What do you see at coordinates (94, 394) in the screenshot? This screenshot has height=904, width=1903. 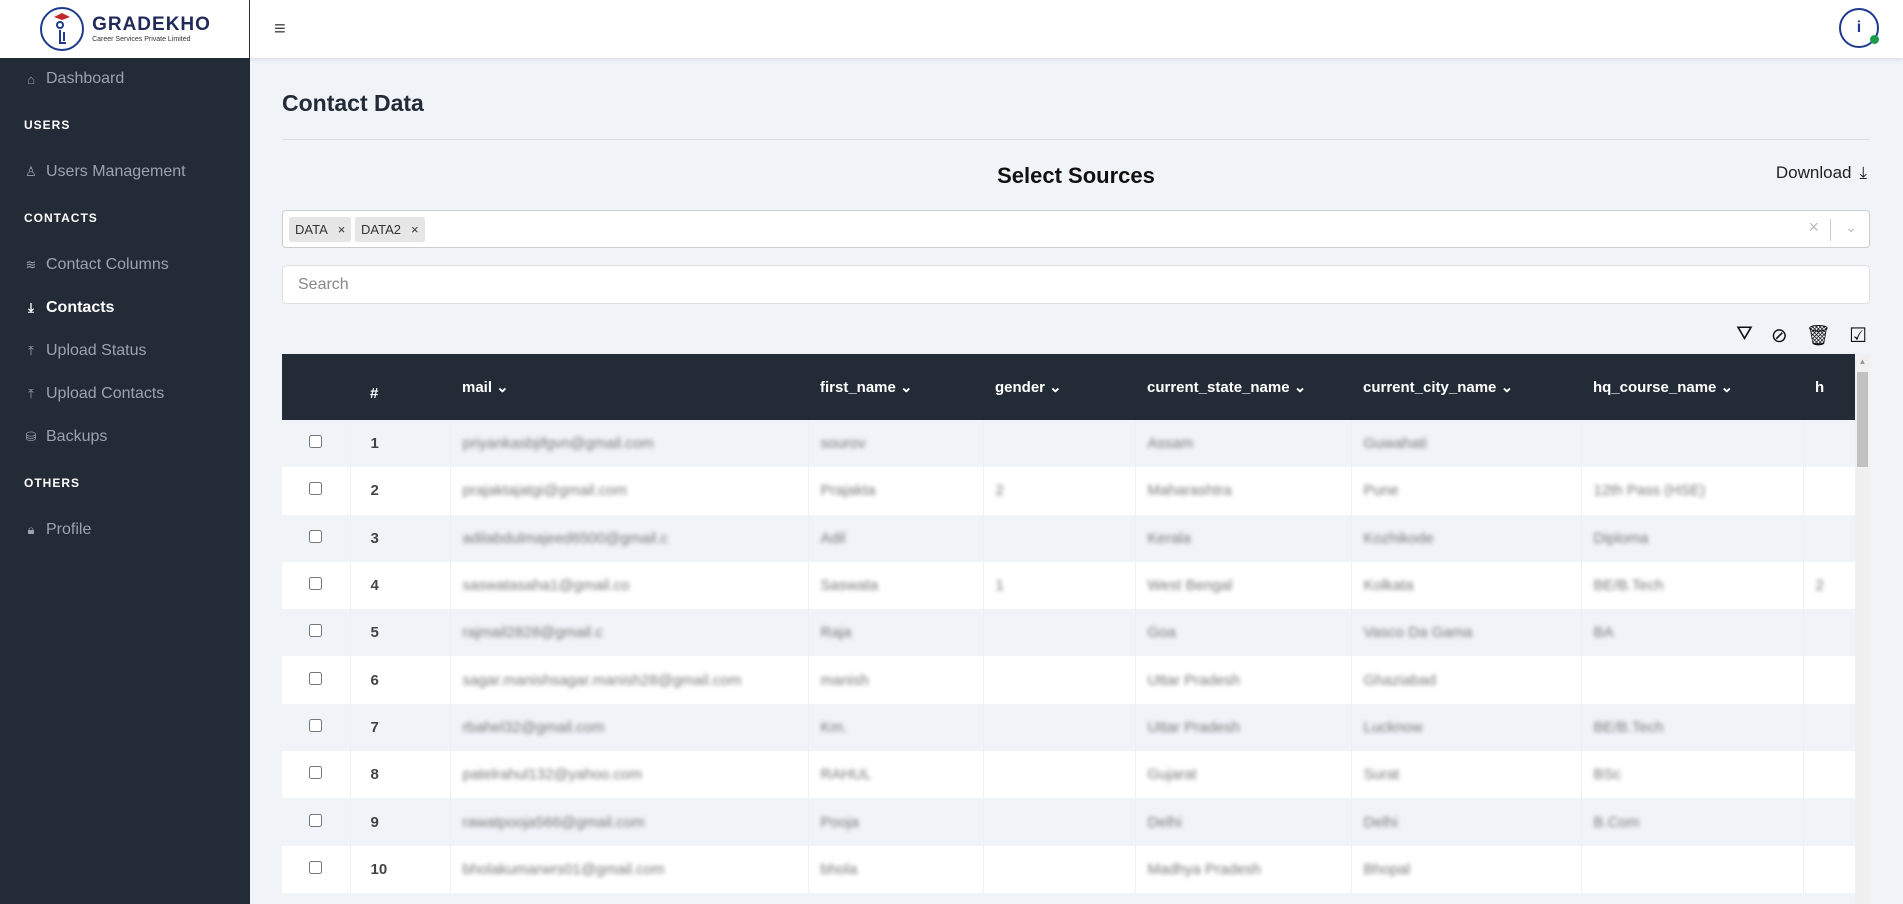 I see `sidebar-item-upload-contacts: ⤒ Upload Contacts` at bounding box center [94, 394].